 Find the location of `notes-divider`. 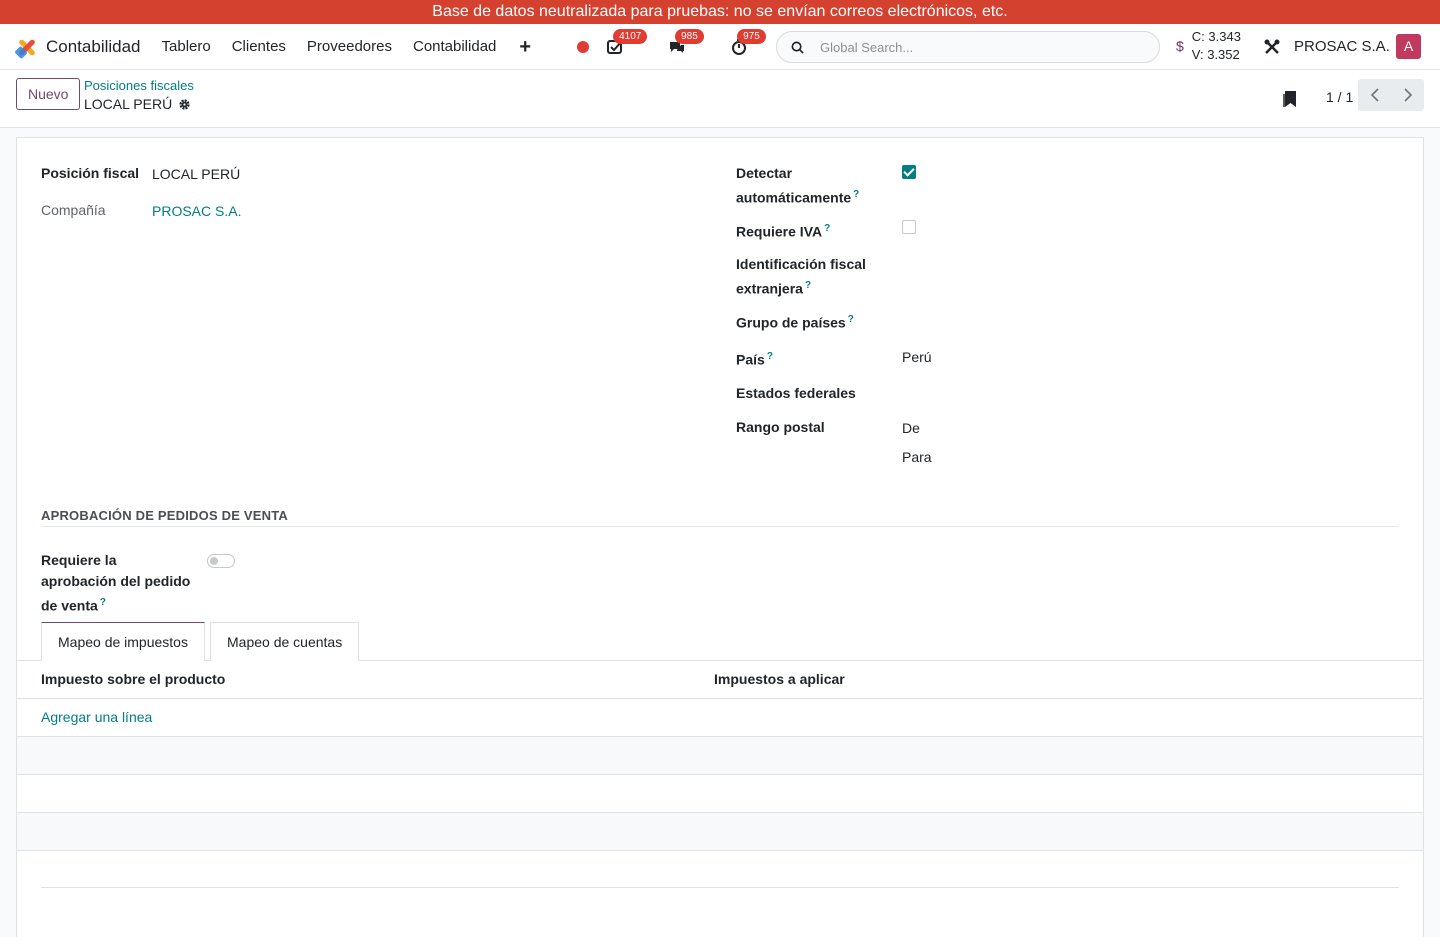

notes-divider is located at coordinates (720, 887).